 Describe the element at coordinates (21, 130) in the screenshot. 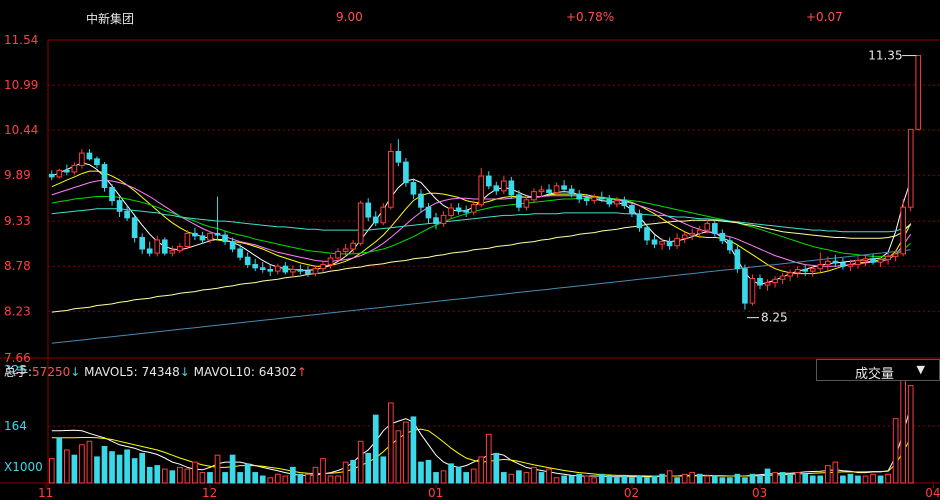

I see `price-tick-label: 10.44` at that location.